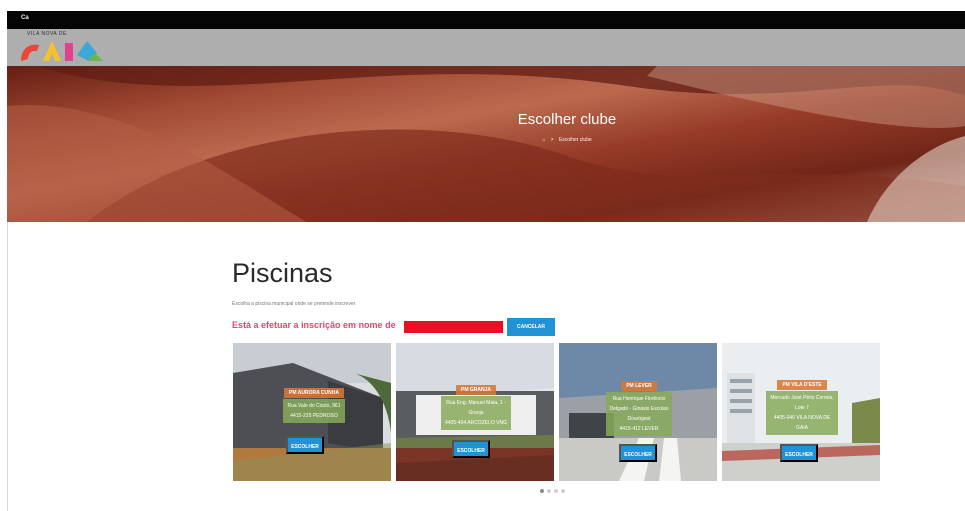 The height and width of the screenshot is (511, 965). What do you see at coordinates (639, 386) in the screenshot?
I see `pool-name: PM LEVER` at bounding box center [639, 386].